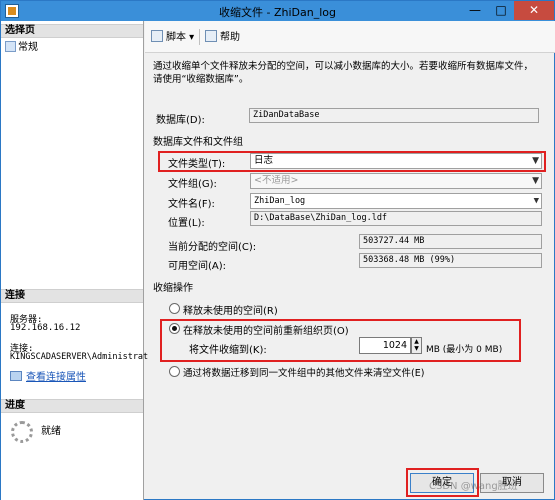 The width and height of the screenshot is (555, 500). Describe the element at coordinates (450, 260) in the screenshot. I see `available-space-field: 503368.48 MB (99%)` at that location.